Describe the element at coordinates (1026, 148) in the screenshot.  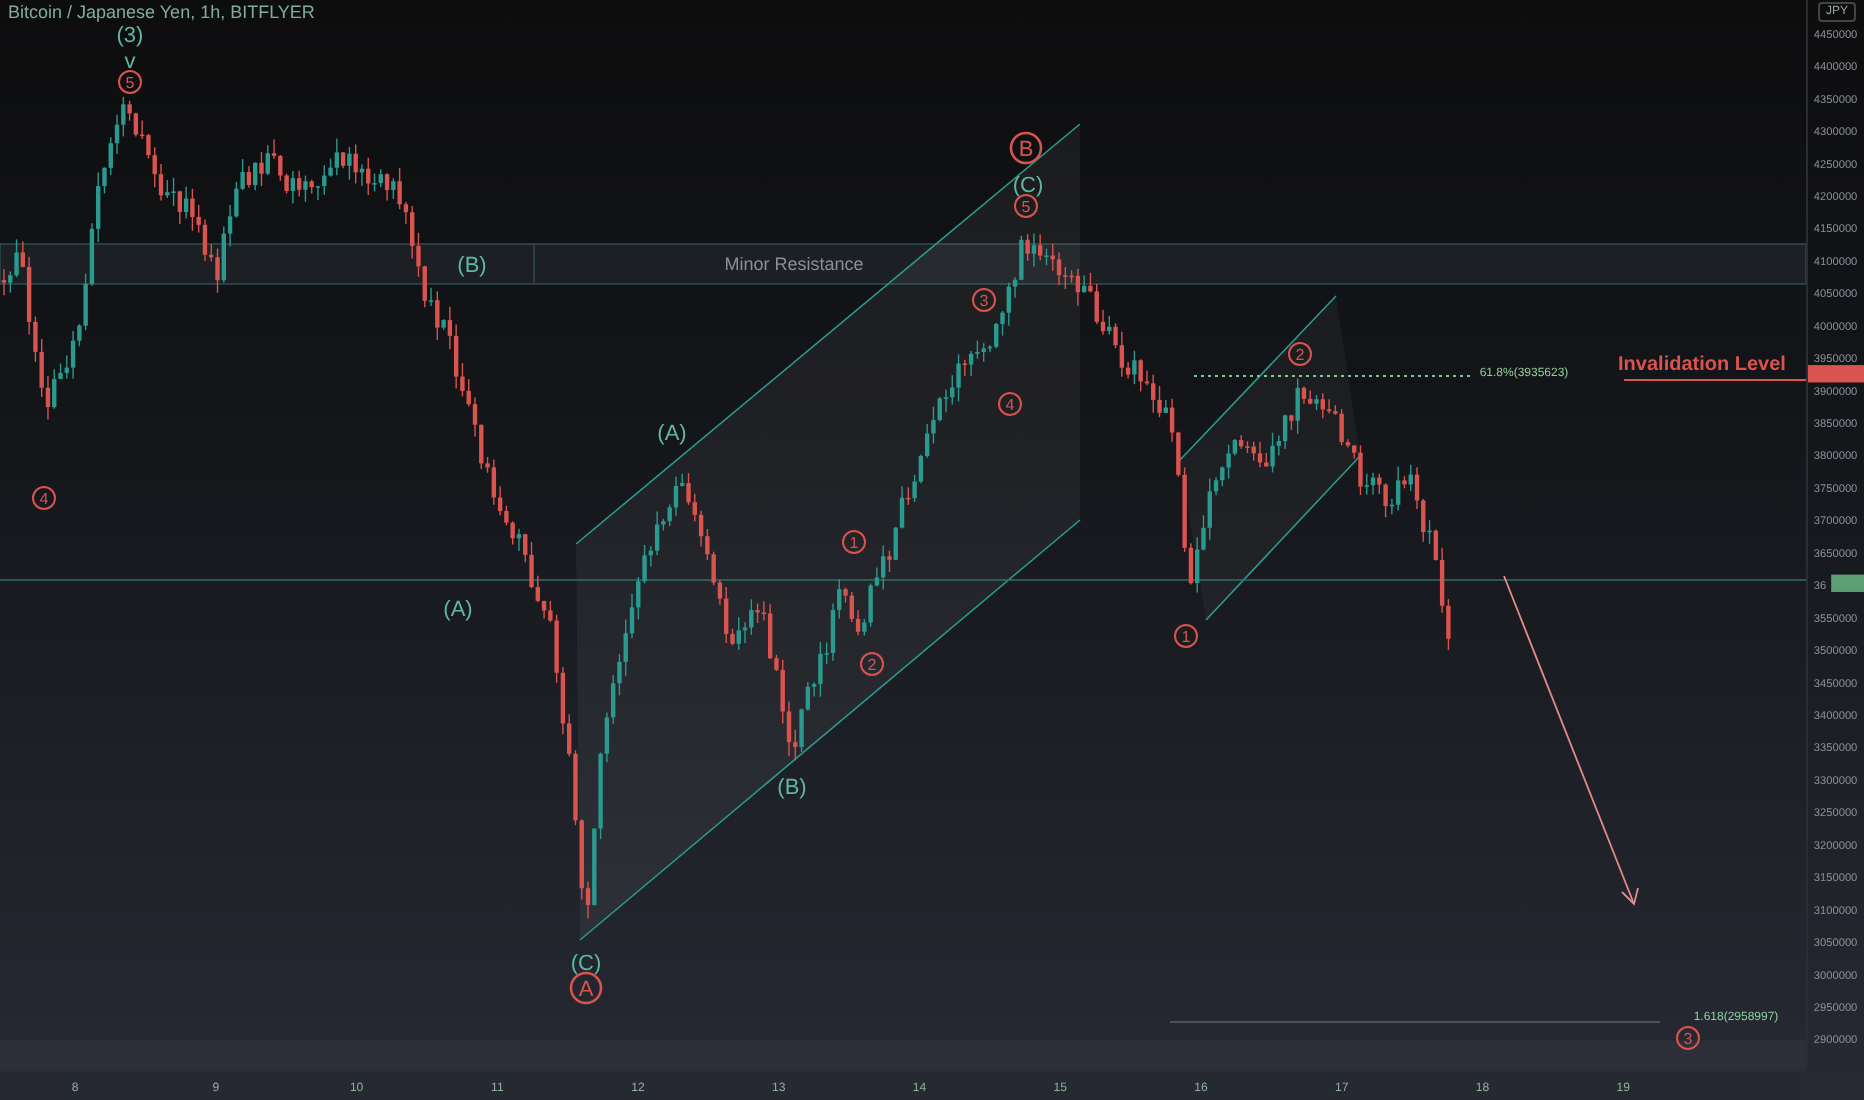
I see `wave-count-marker: B` at that location.